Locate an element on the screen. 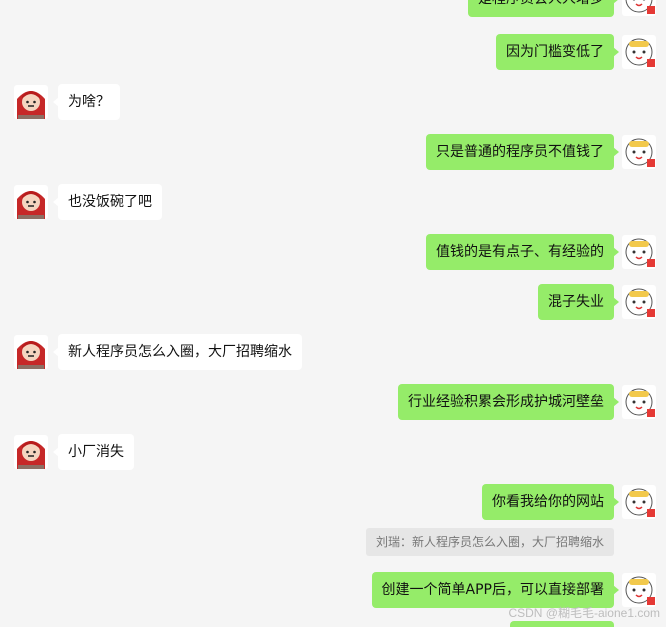 The image size is (666, 627). message-bubble-me: 行业经验积累会形成护城河壁垒 is located at coordinates (508, 402).